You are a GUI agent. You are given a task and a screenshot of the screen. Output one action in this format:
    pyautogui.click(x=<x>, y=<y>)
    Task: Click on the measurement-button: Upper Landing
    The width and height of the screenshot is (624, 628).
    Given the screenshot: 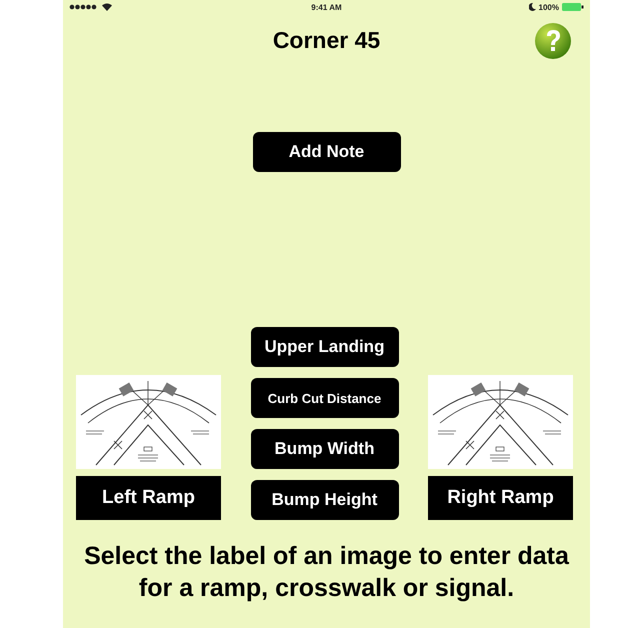 What is the action you would take?
    pyautogui.click(x=324, y=347)
    